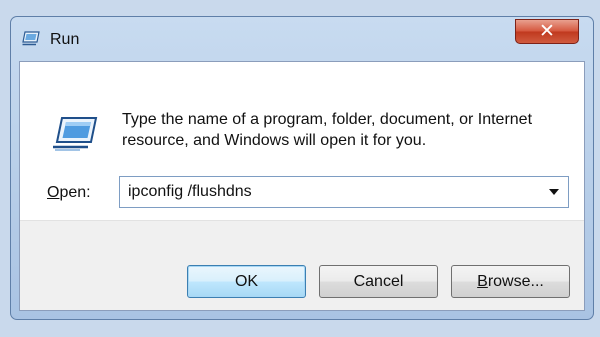 This screenshot has width=600, height=337. I want to click on cancel-button: Cancel, so click(378, 281).